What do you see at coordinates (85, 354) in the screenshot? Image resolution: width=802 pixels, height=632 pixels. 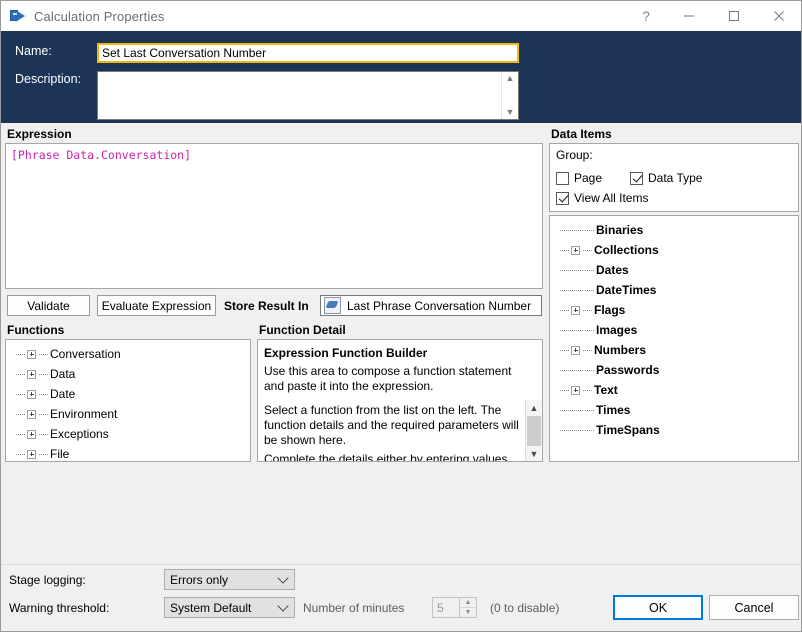 I see `function-item-label: Conversation` at bounding box center [85, 354].